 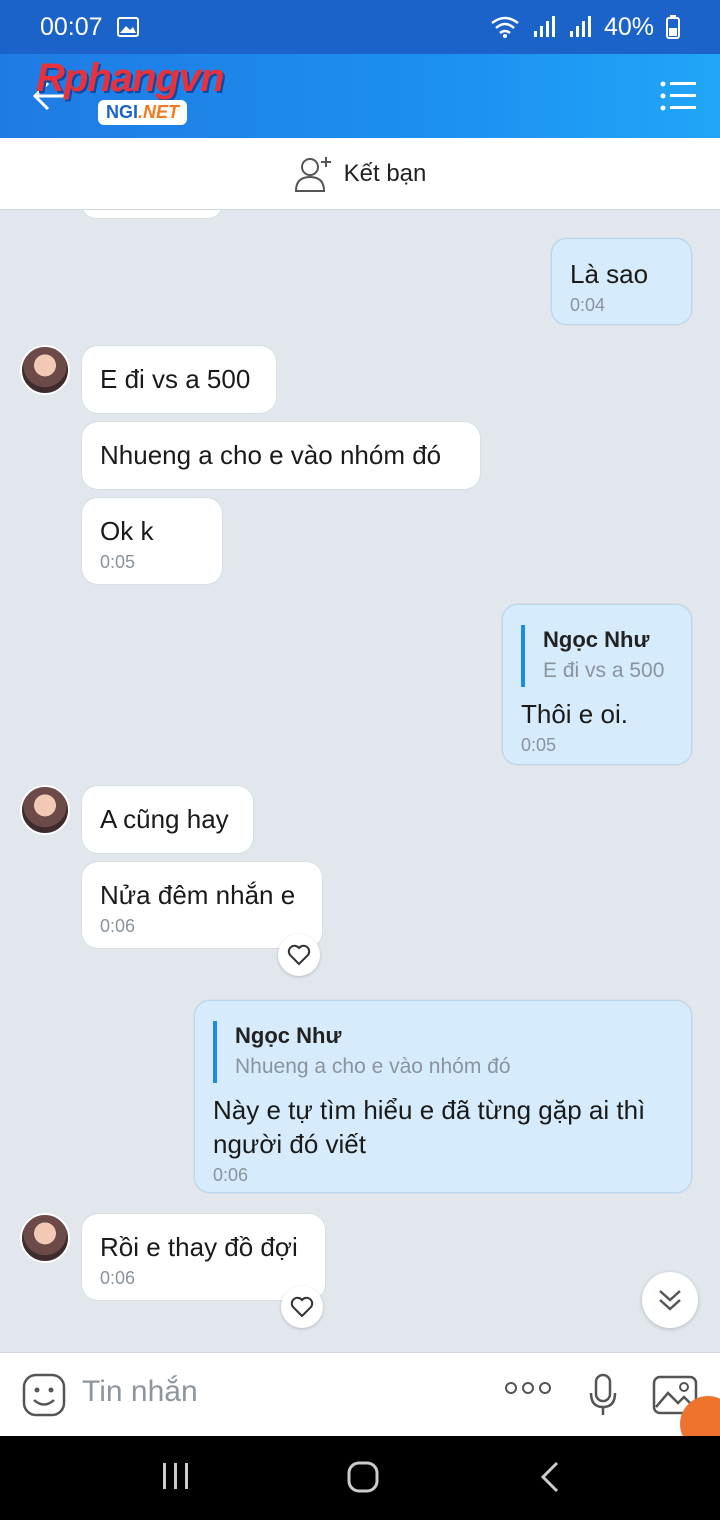 I want to click on status-right: 40%, so click(x=585, y=27).